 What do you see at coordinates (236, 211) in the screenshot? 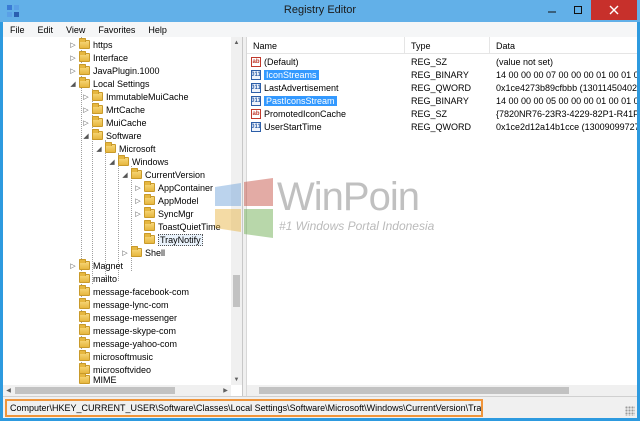
I see `tree-vertical-scrollbar: ▲ ▼` at bounding box center [236, 211].